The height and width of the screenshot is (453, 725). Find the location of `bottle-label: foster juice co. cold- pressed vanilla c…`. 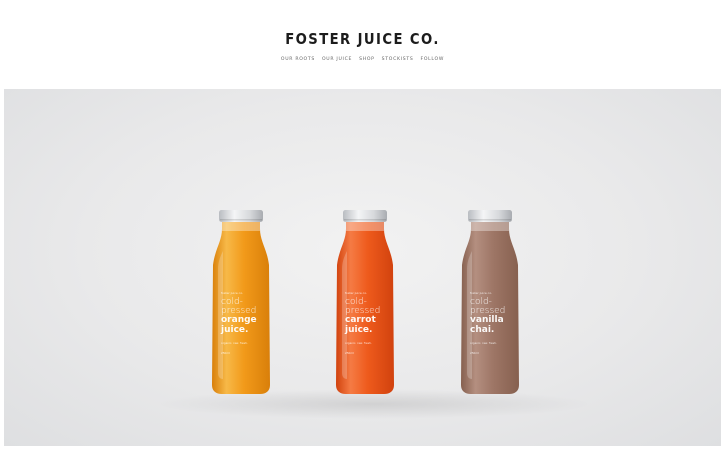

bottle-label: foster juice co. cold- pressed vanilla c… is located at coordinates (493, 323).